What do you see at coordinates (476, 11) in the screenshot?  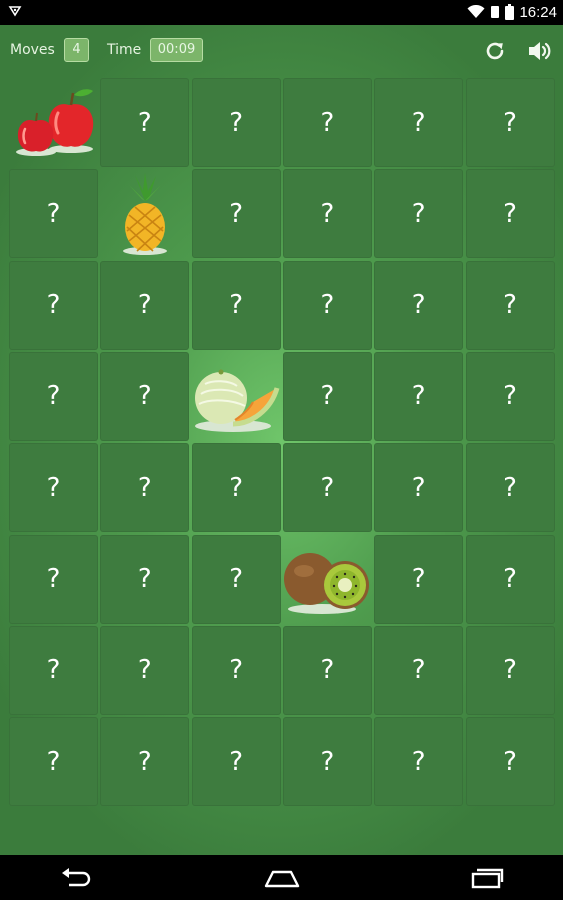 I see `wifi-icon` at bounding box center [476, 11].